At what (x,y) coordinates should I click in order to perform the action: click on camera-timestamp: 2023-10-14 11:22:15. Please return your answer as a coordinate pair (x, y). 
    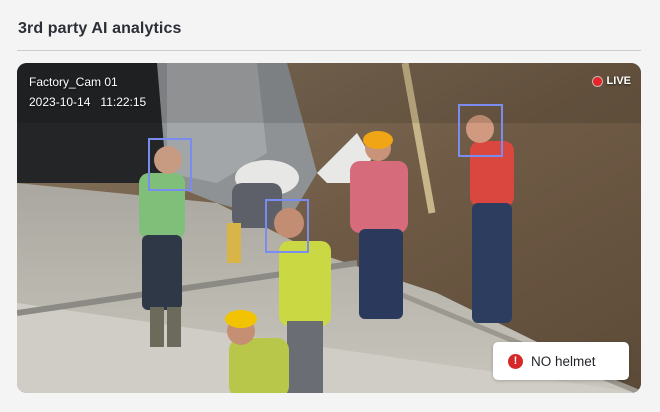
    Looking at the image, I should click on (87, 102).